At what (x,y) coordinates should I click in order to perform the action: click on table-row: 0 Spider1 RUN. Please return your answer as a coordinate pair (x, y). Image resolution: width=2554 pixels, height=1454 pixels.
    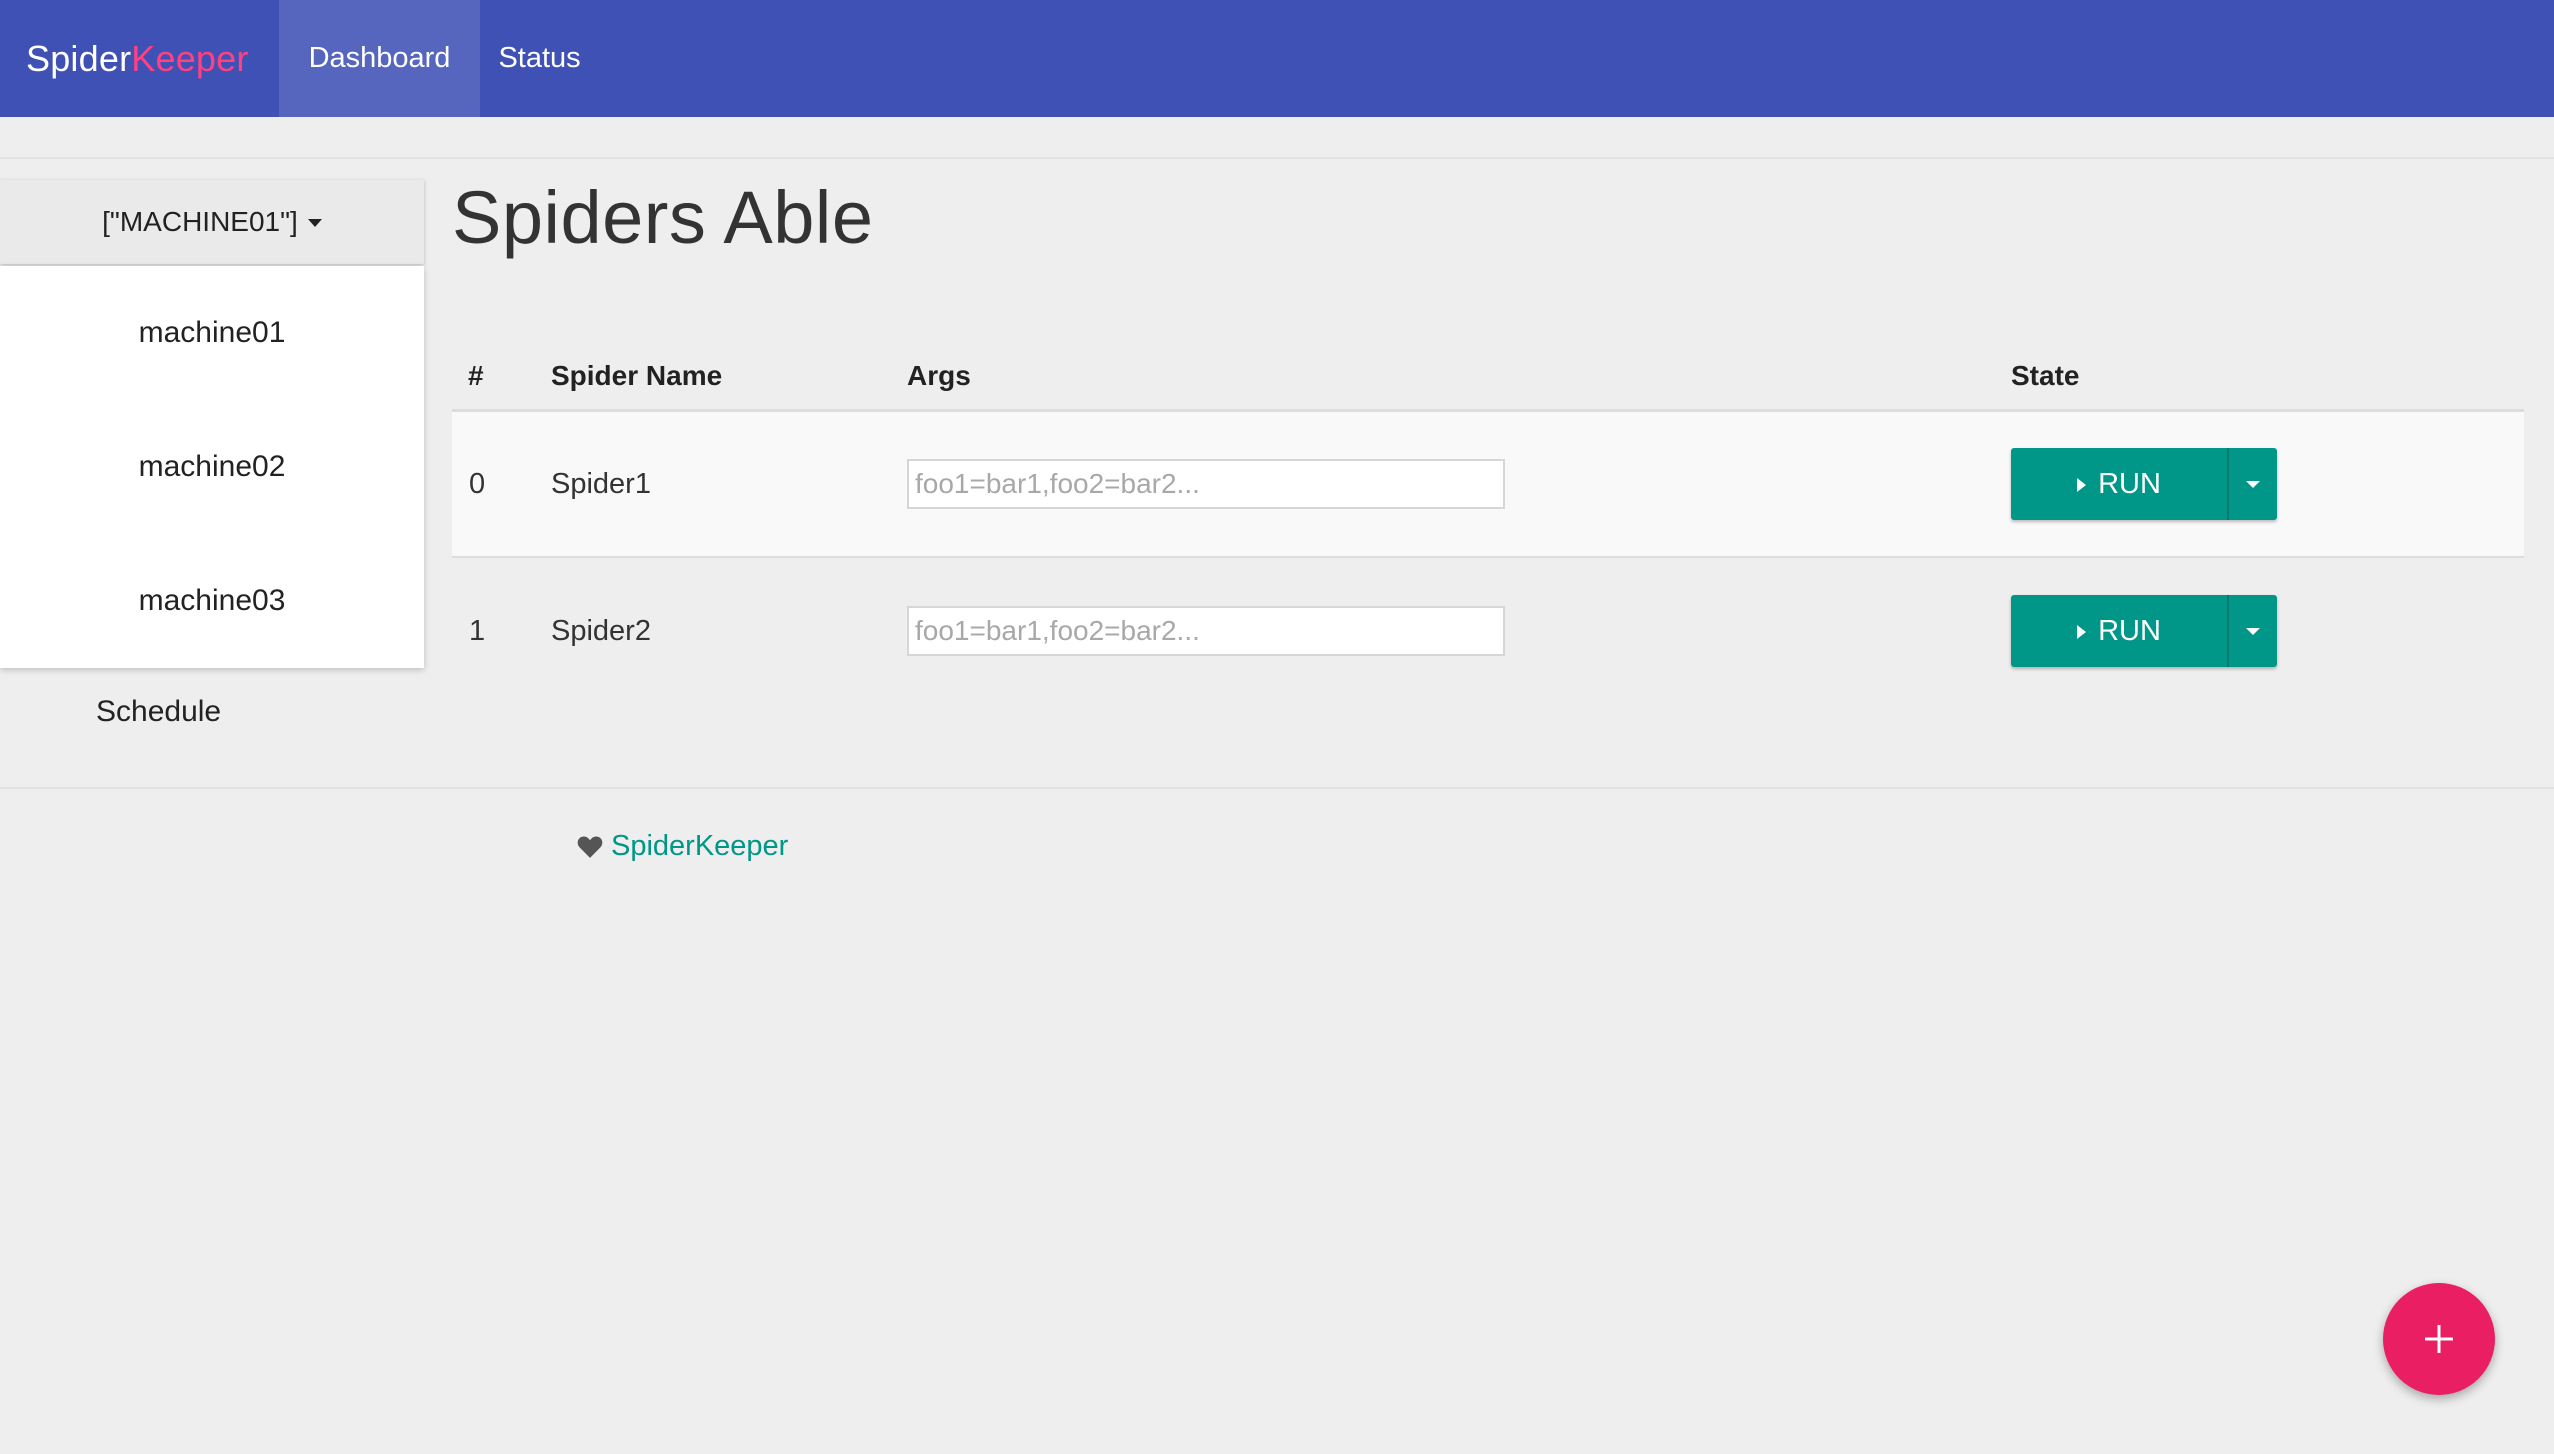
    Looking at the image, I should click on (1488, 485).